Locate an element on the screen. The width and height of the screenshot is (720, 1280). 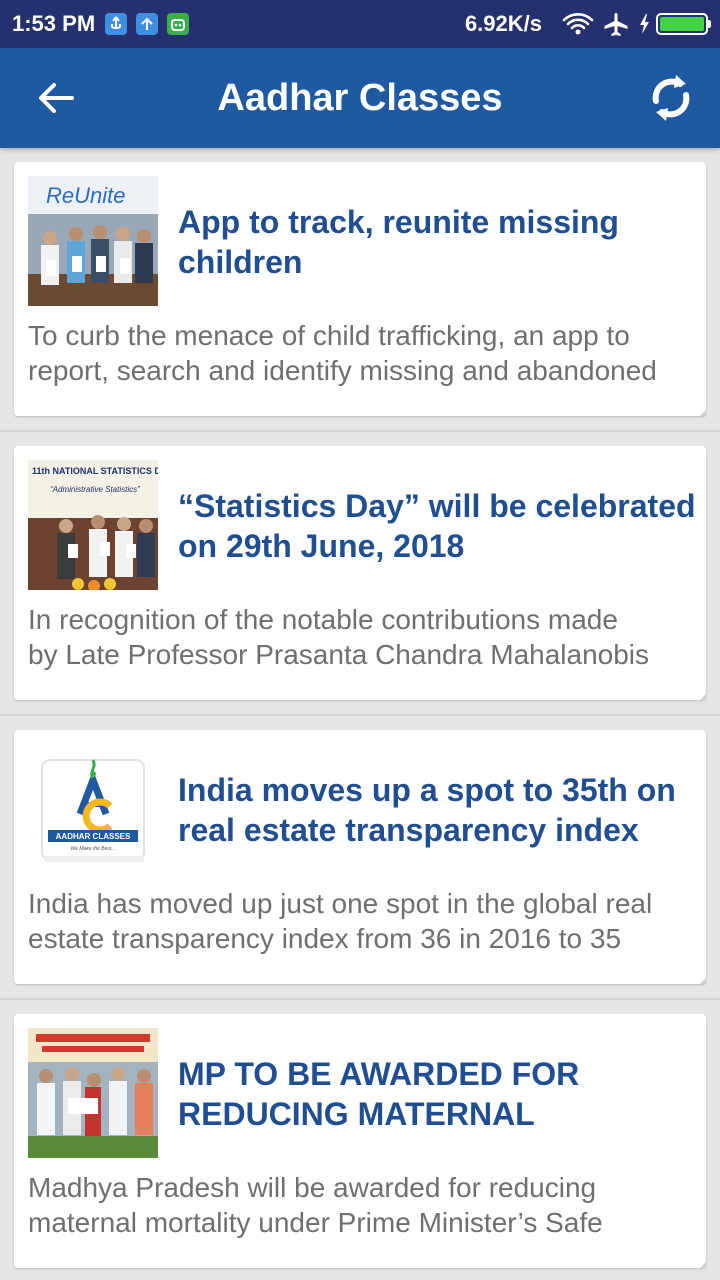
battery-icon is located at coordinates (683, 24).